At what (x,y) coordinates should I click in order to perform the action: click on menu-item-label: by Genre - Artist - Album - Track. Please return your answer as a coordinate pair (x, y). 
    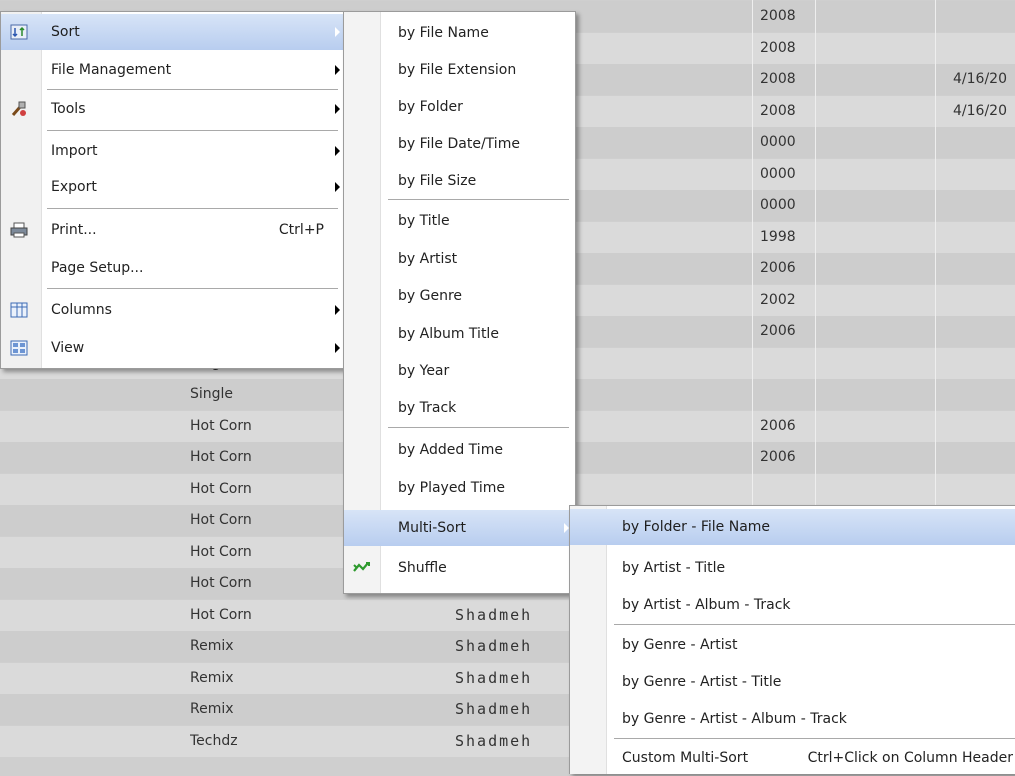
    Looking at the image, I should click on (734, 719).